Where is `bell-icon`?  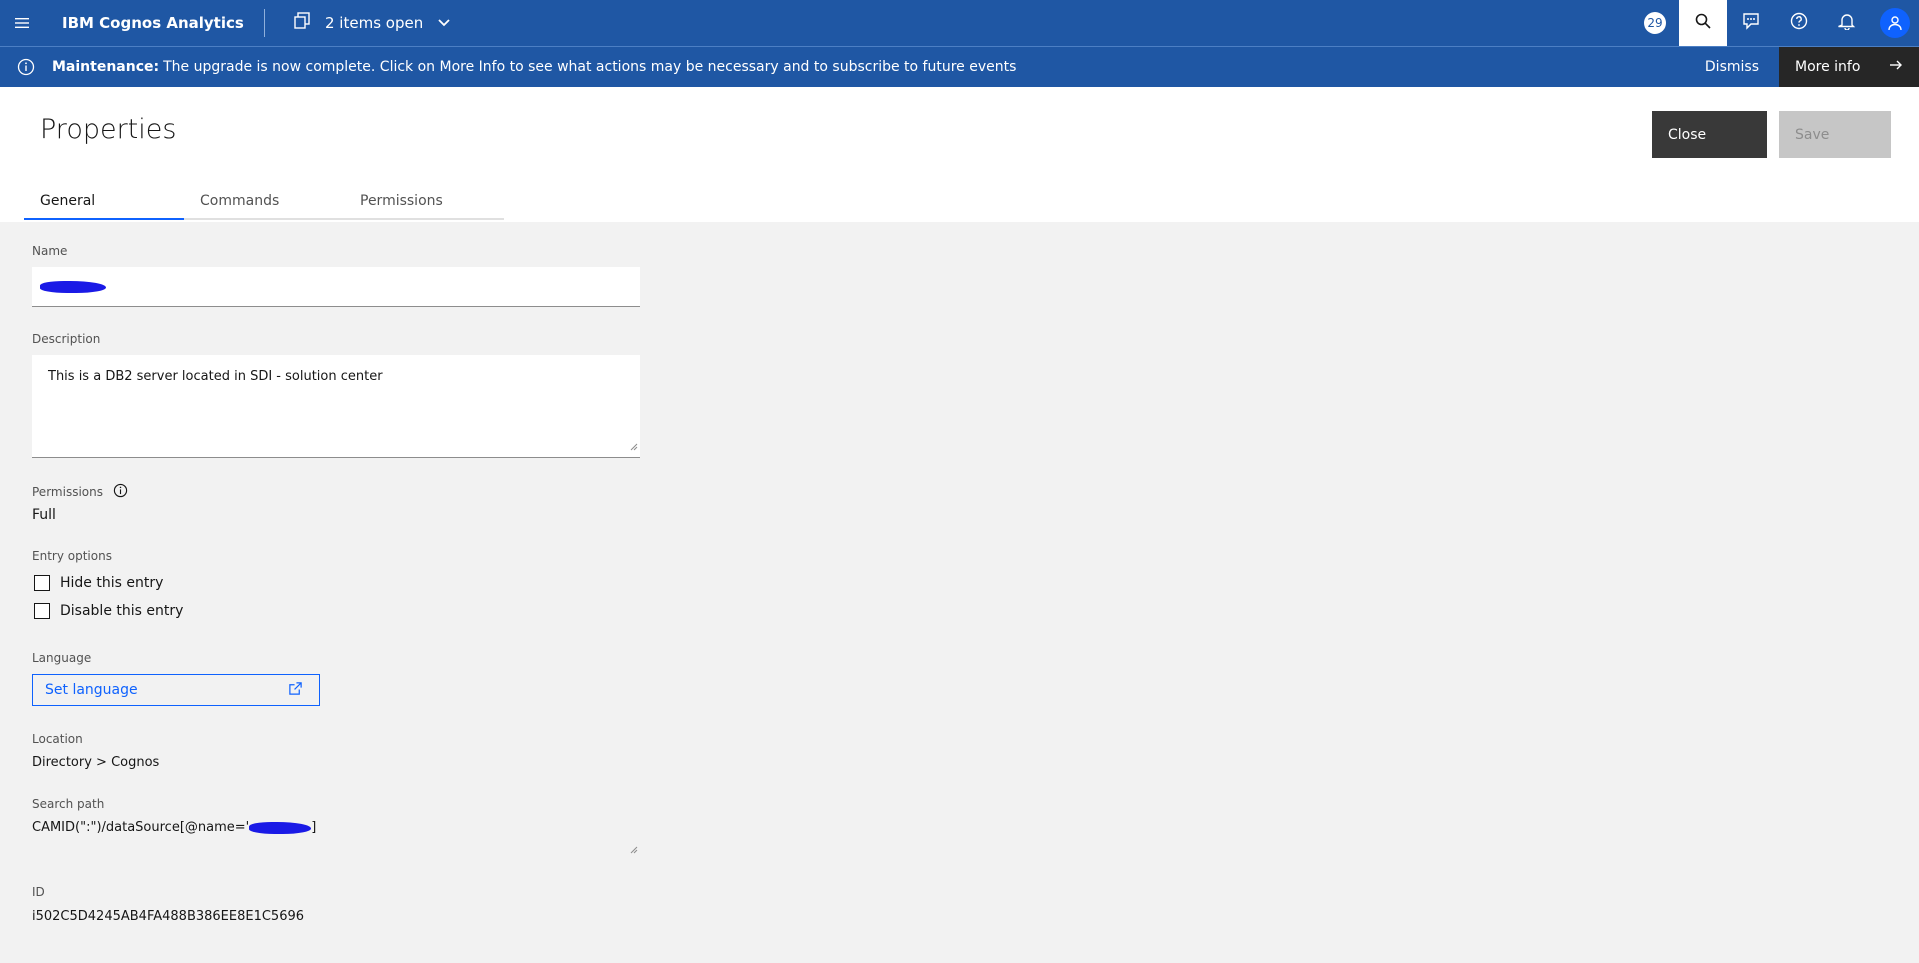
bell-icon is located at coordinates (1847, 23).